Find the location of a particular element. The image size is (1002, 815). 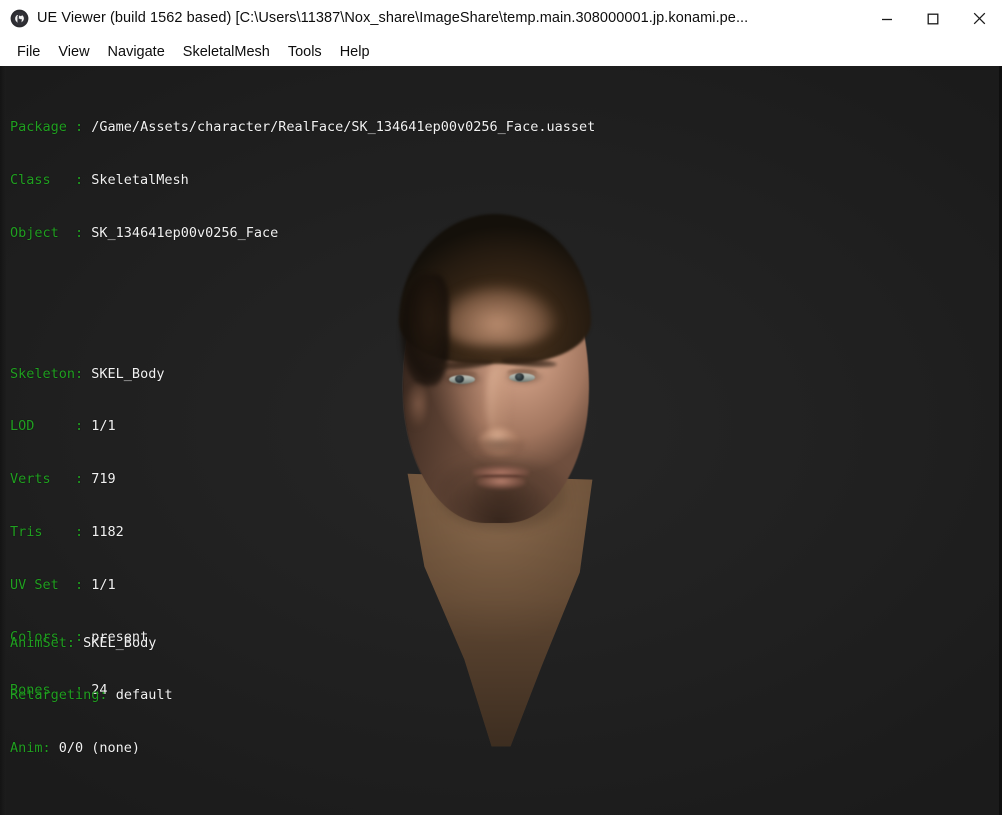

menu-item-file: File is located at coordinates (28, 52).